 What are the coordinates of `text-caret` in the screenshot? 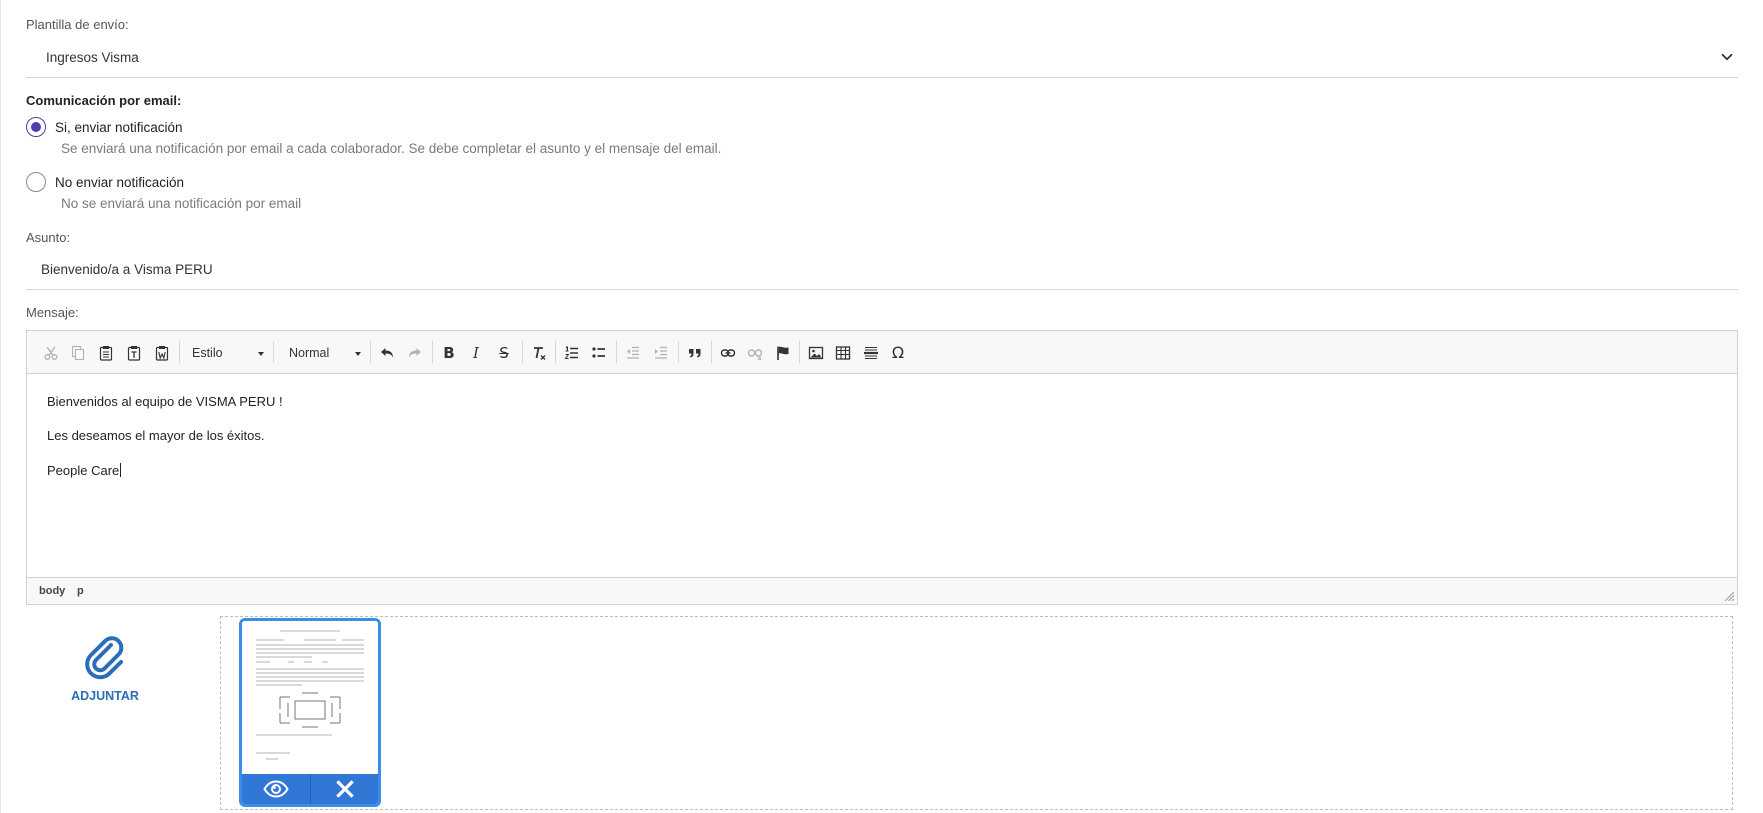 It's located at (121, 470).